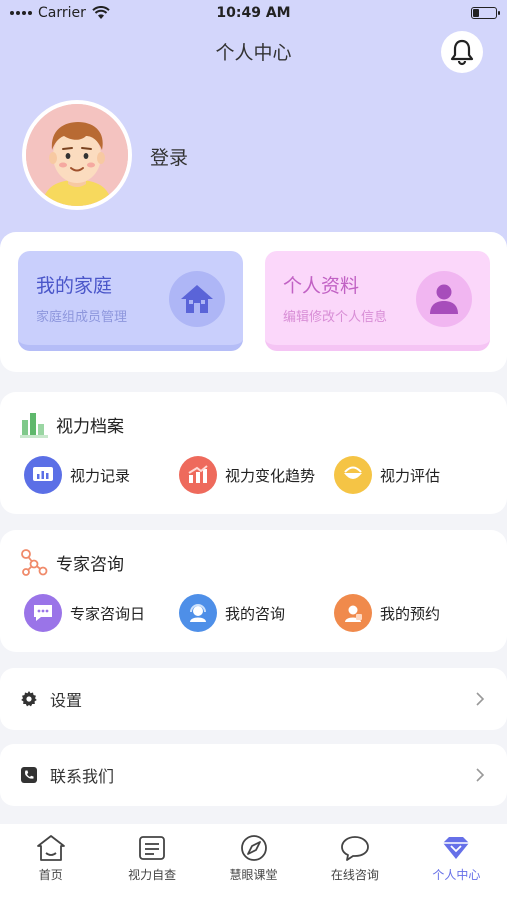 The image size is (507, 900). What do you see at coordinates (43, 613) in the screenshot?
I see `chat-bubble-icon` at bounding box center [43, 613].